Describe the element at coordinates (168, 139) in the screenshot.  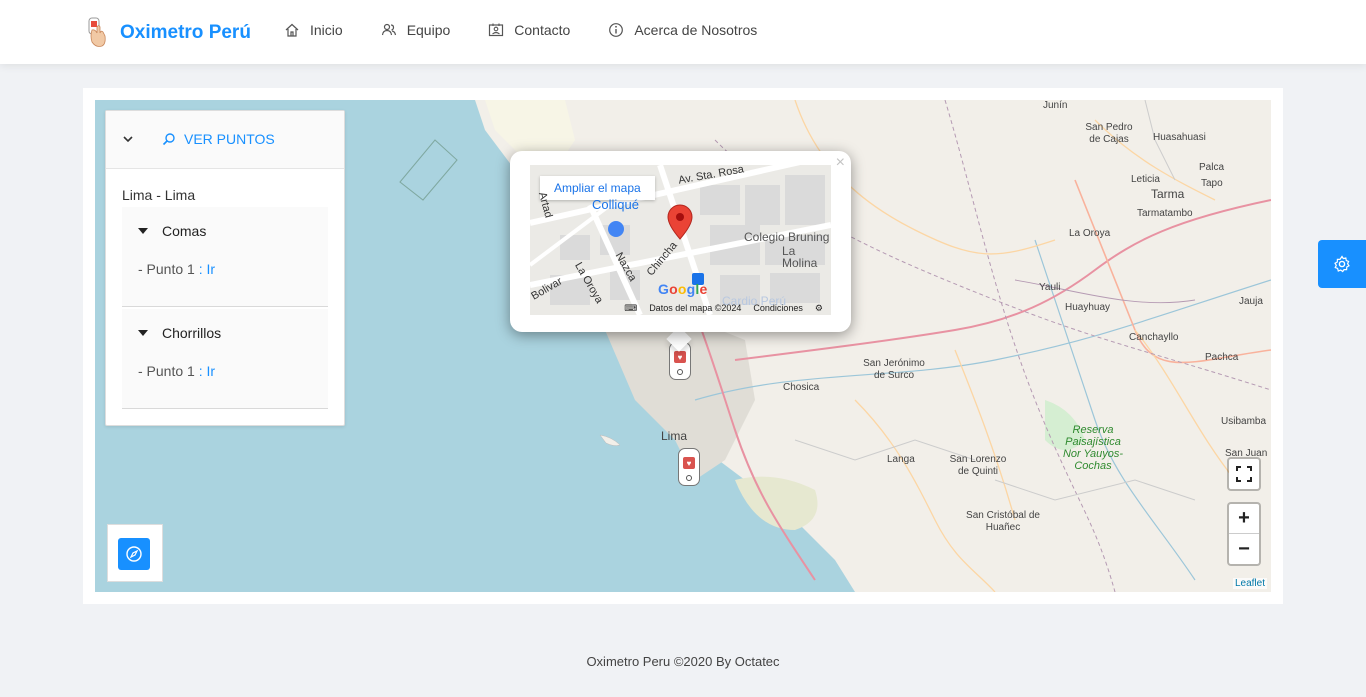
I see `search-location-icon` at that location.